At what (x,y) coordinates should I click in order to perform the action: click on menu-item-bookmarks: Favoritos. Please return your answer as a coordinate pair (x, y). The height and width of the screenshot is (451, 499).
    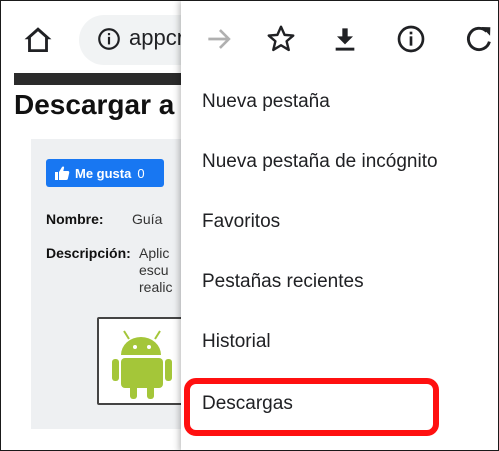
    Looking at the image, I should click on (241, 222).